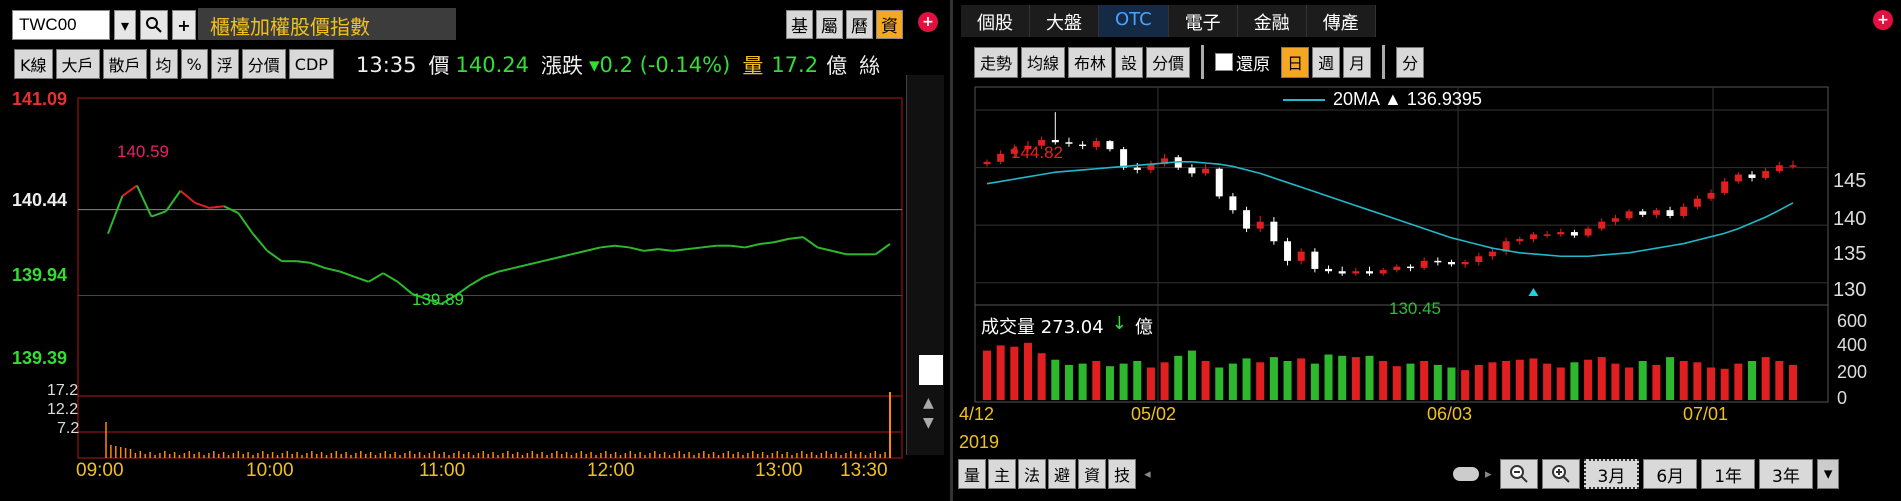 Image resolution: width=1901 pixels, height=501 pixels. What do you see at coordinates (1728, 474) in the screenshot?
I see `range-1y: 1年` at bounding box center [1728, 474].